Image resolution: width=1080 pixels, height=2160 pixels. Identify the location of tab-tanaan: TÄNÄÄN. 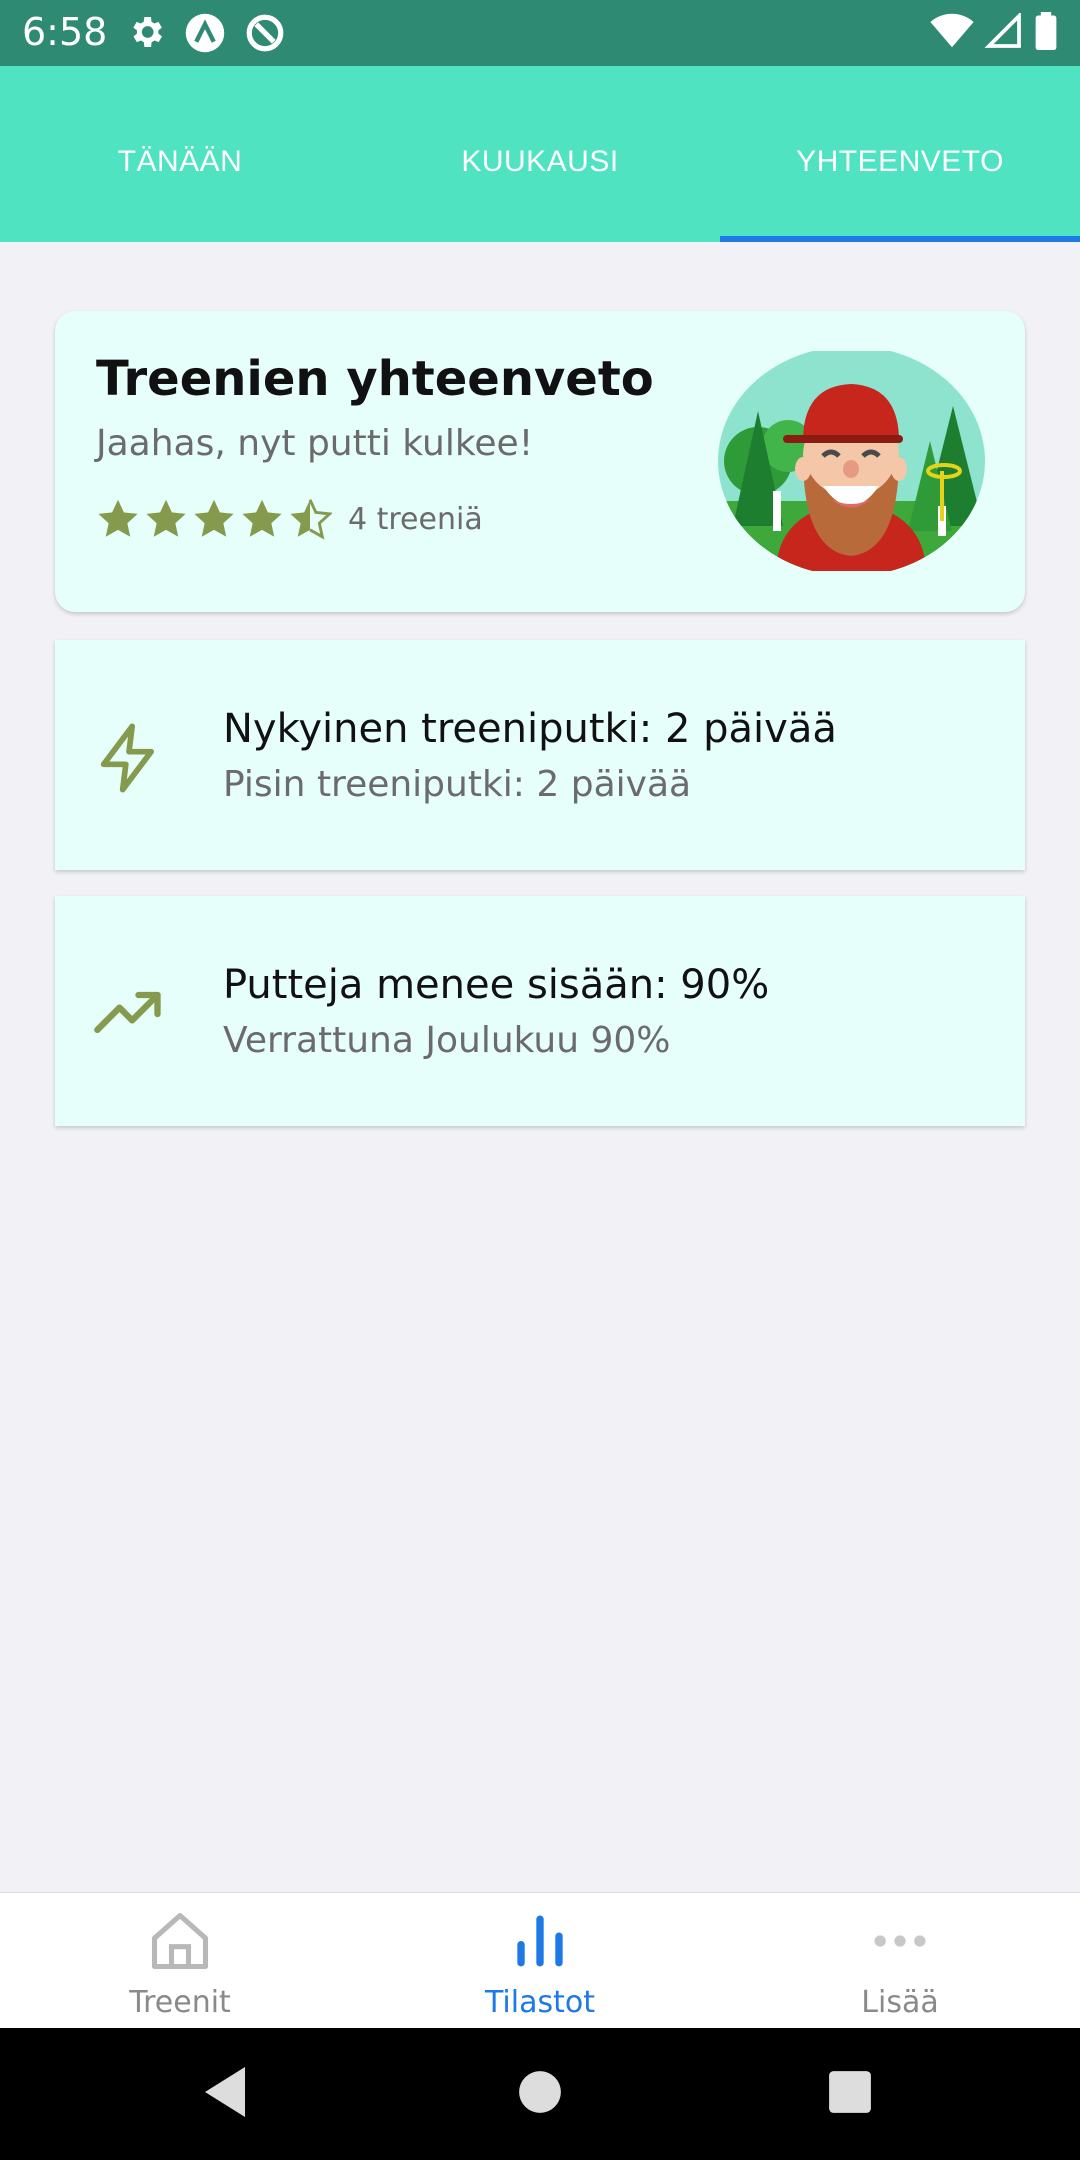
(180, 154).